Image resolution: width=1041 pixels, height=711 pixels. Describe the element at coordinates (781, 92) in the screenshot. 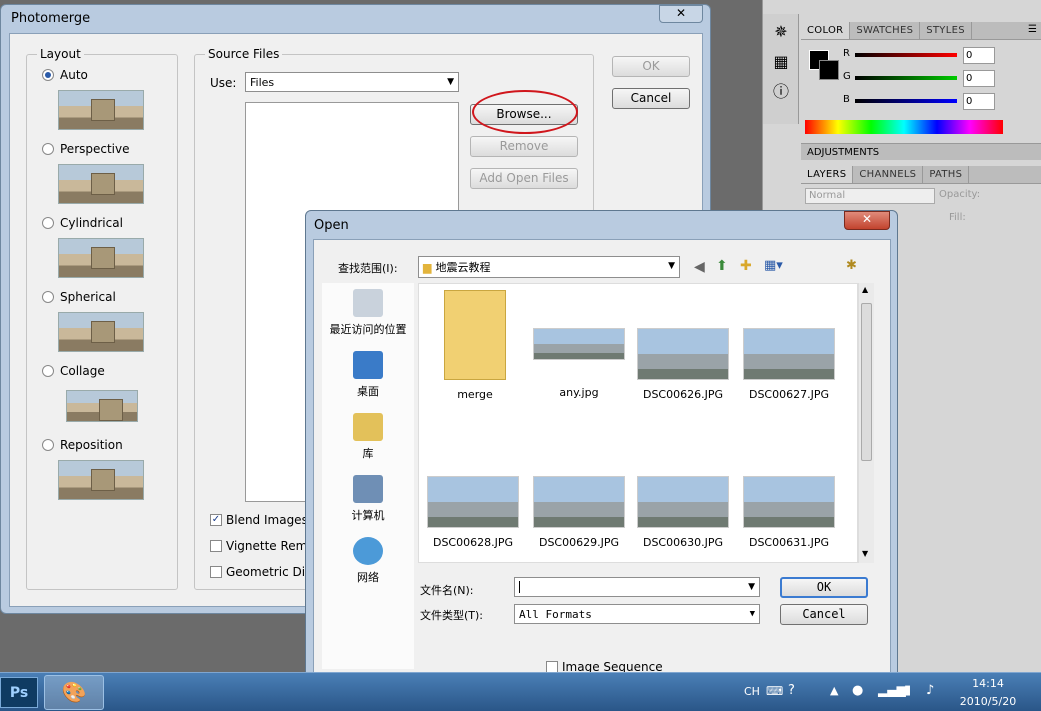

I see `info-icon: ⓘ` at that location.